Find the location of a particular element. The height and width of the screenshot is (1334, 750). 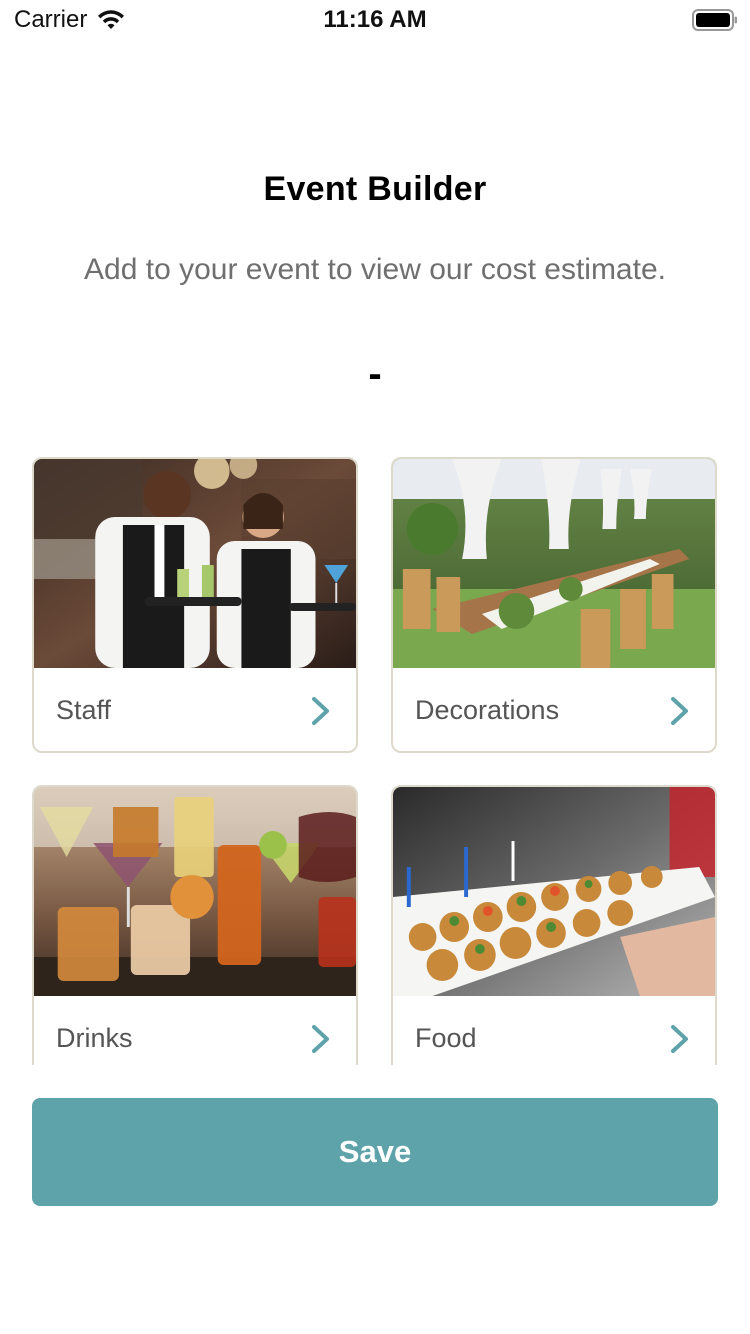

waiters-serving-drinks-photo is located at coordinates (195, 563).